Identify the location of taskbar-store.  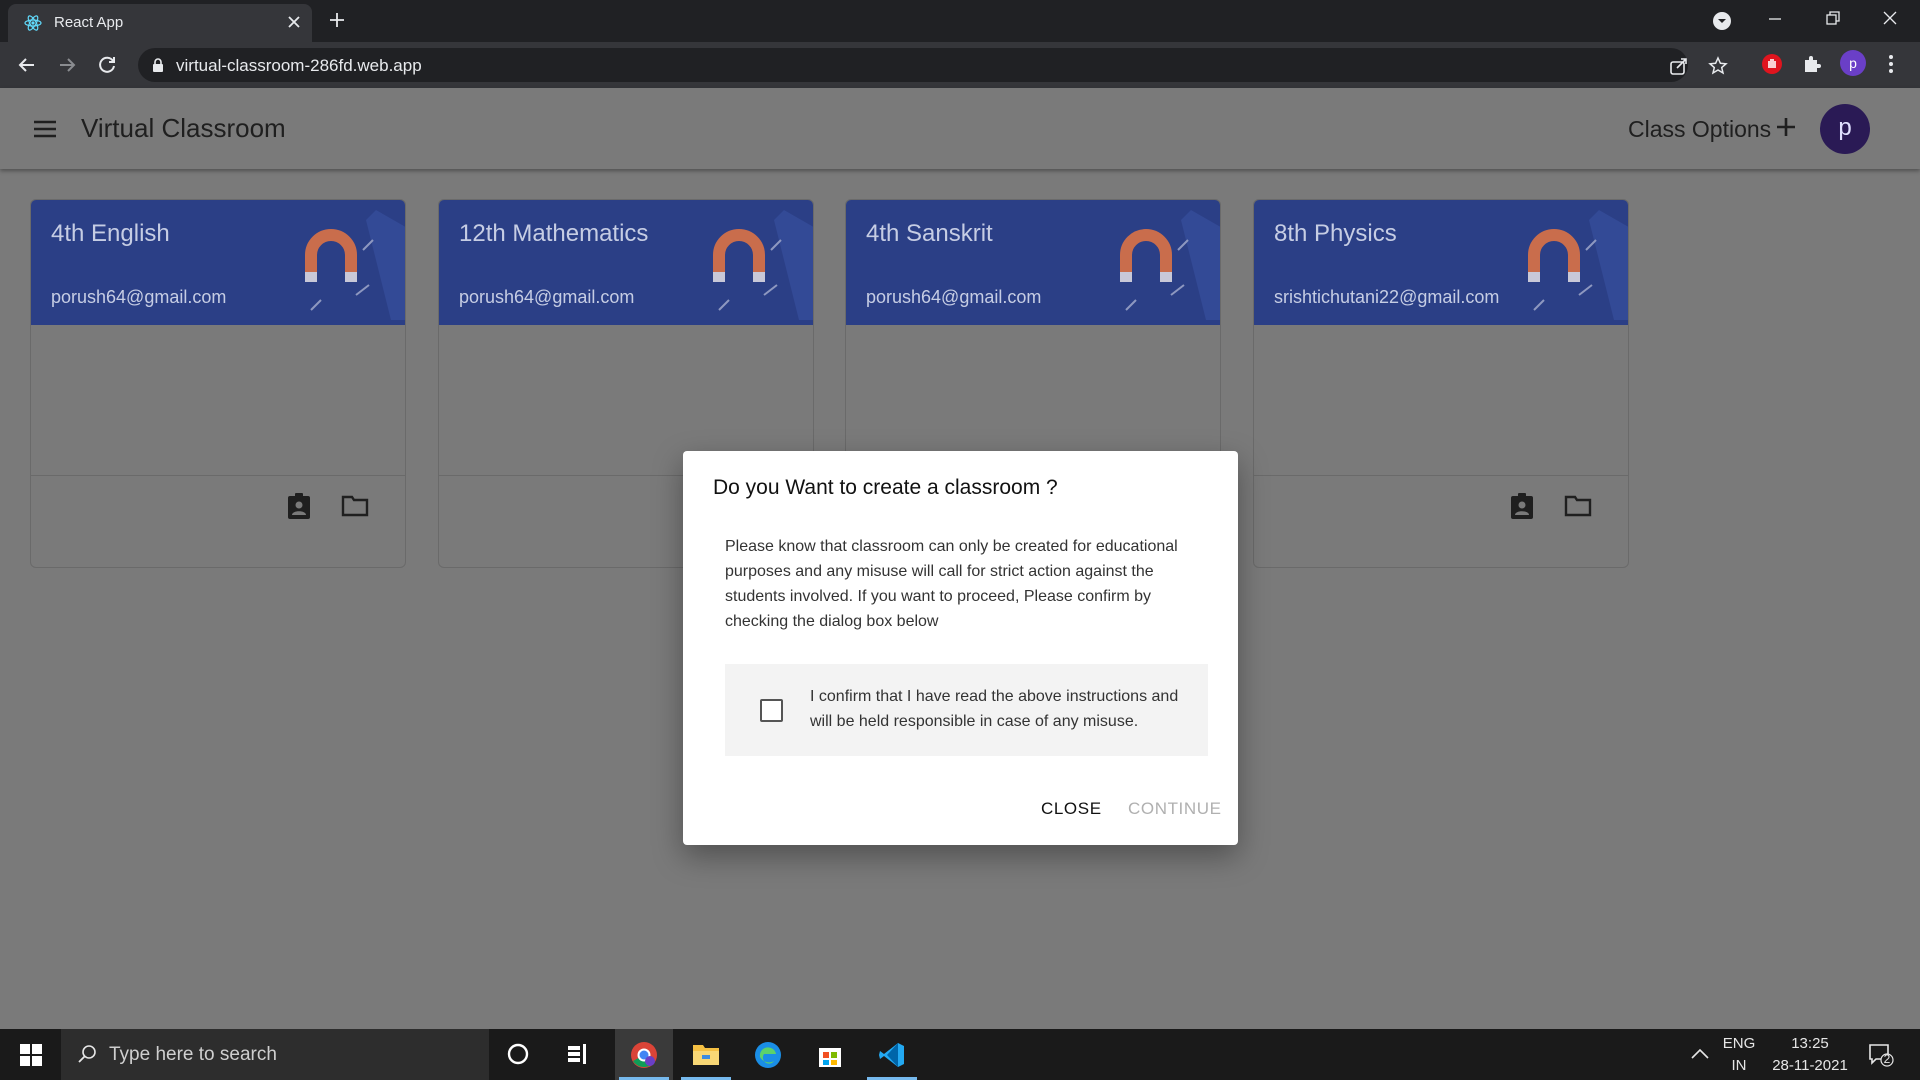
(830, 1054).